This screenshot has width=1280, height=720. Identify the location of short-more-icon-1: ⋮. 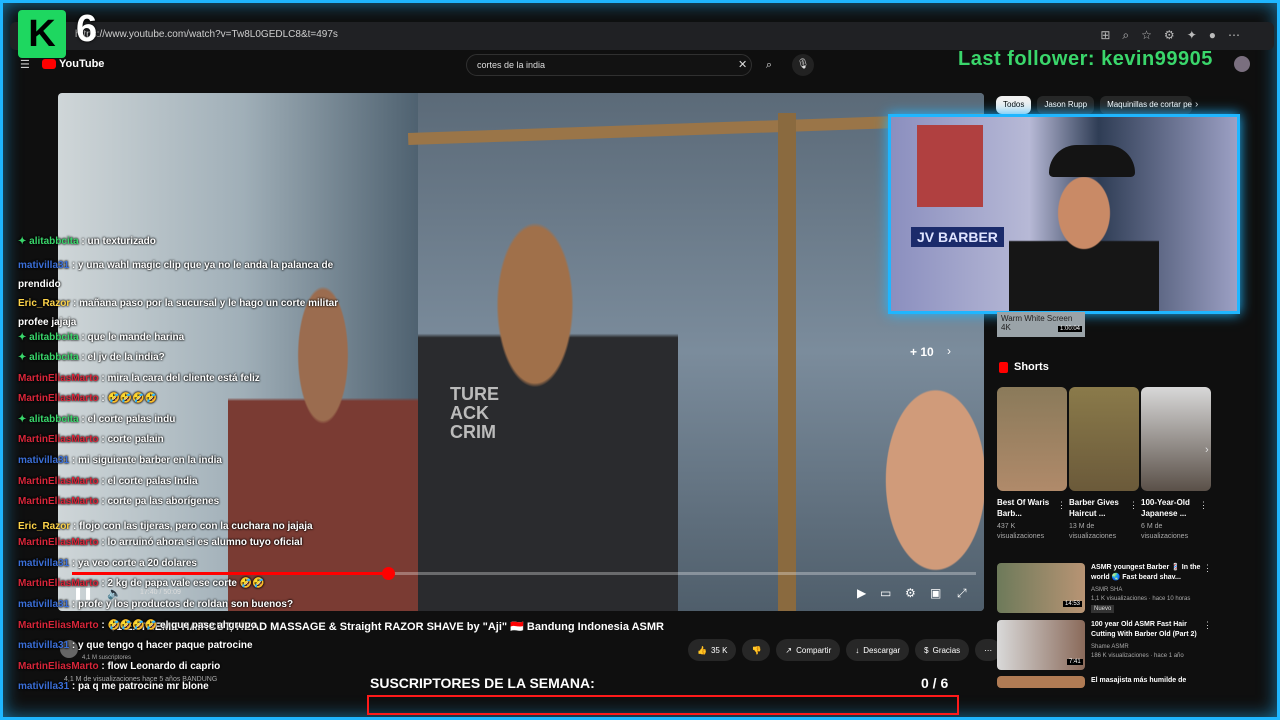
(1061, 505).